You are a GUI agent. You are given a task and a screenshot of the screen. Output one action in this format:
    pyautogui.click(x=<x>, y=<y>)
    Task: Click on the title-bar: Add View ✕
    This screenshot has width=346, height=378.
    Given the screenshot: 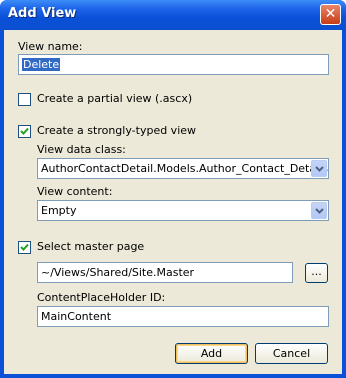 What is the action you would take?
    pyautogui.click(x=173, y=15)
    